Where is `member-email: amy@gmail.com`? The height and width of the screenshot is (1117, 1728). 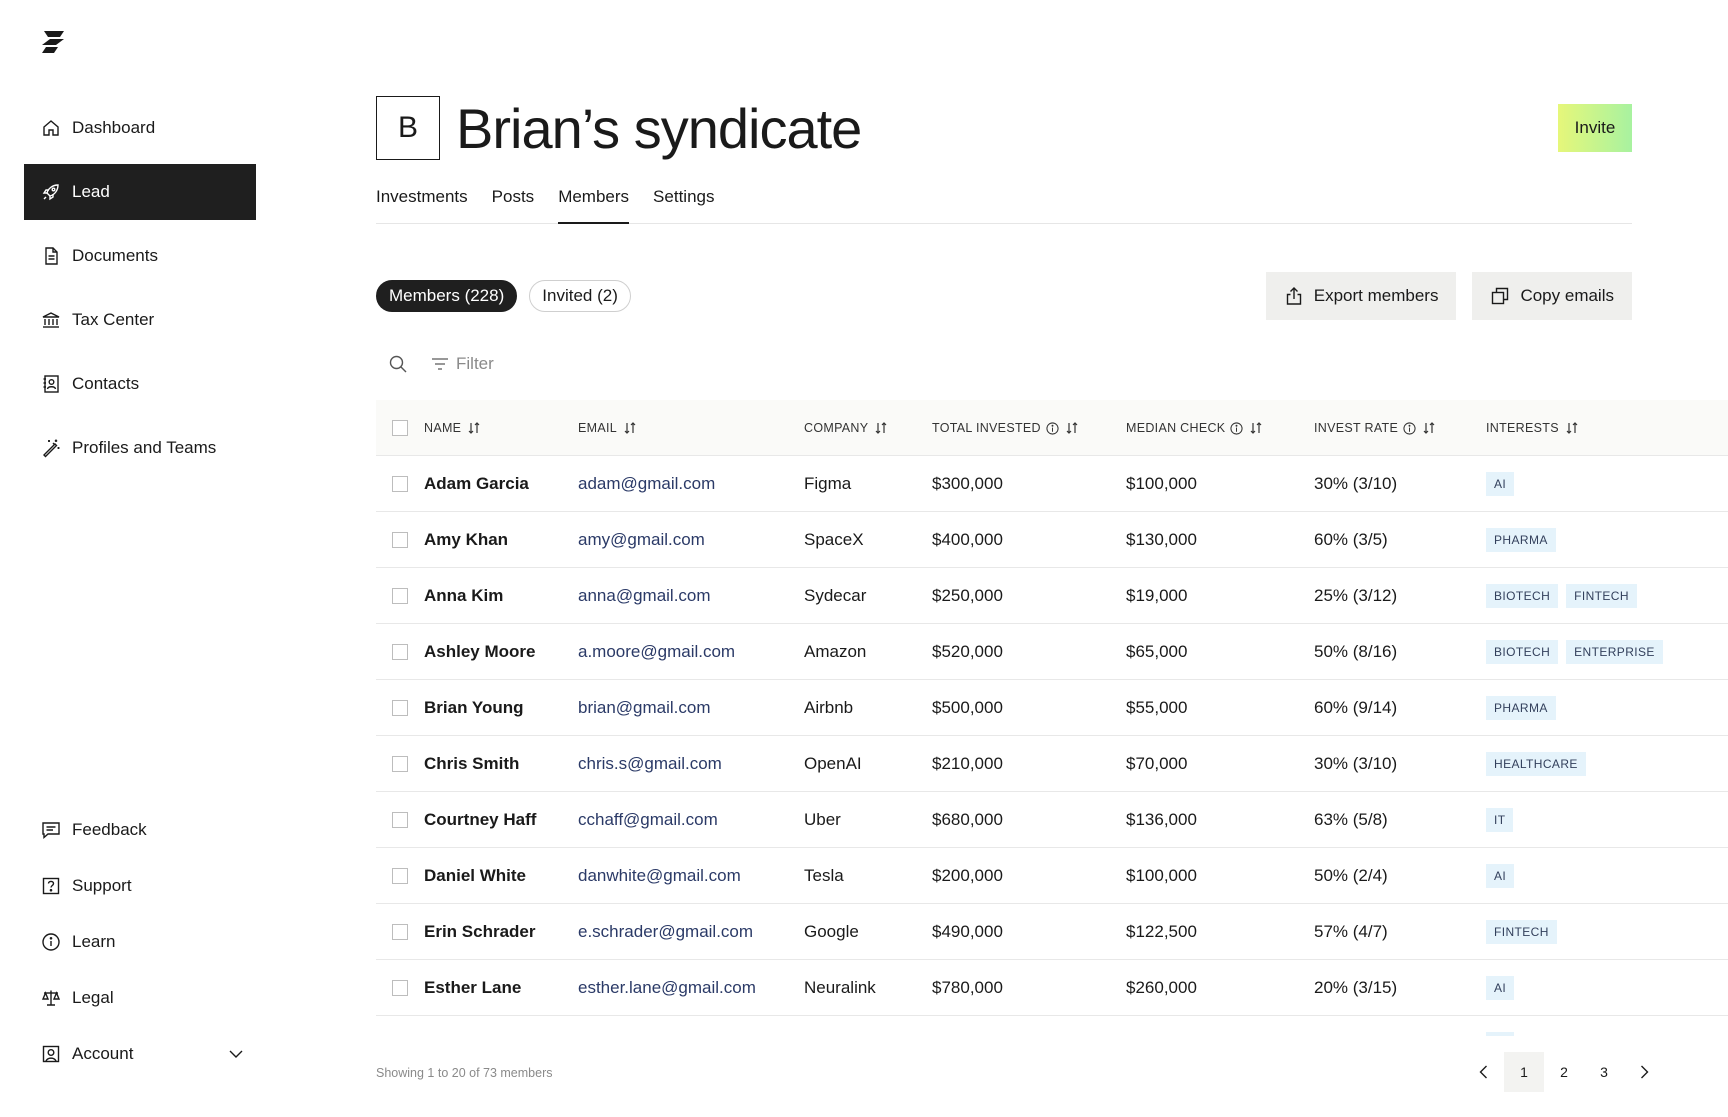 member-email: amy@gmail.com is located at coordinates (641, 540).